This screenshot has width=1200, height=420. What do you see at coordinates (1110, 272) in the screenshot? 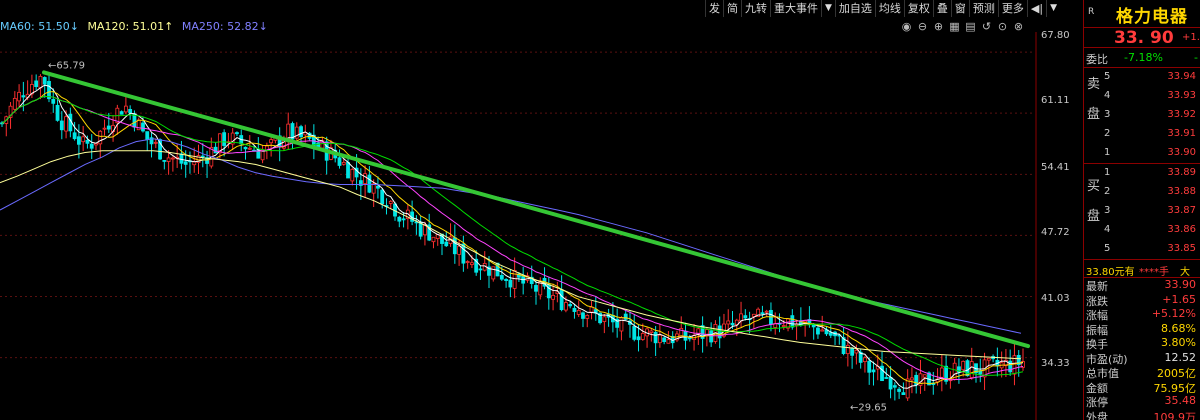
I see `big-order-price: 33.80元有` at bounding box center [1110, 272].